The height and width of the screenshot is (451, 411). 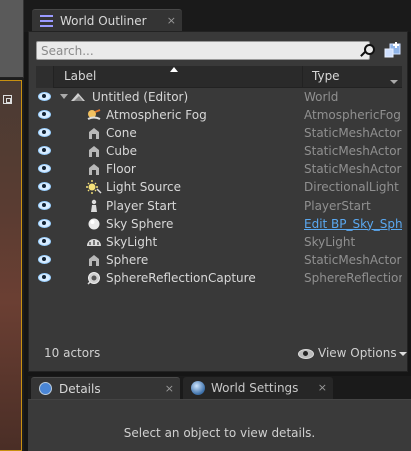 I want to click on view-options-button: View Options, so click(x=352, y=353).